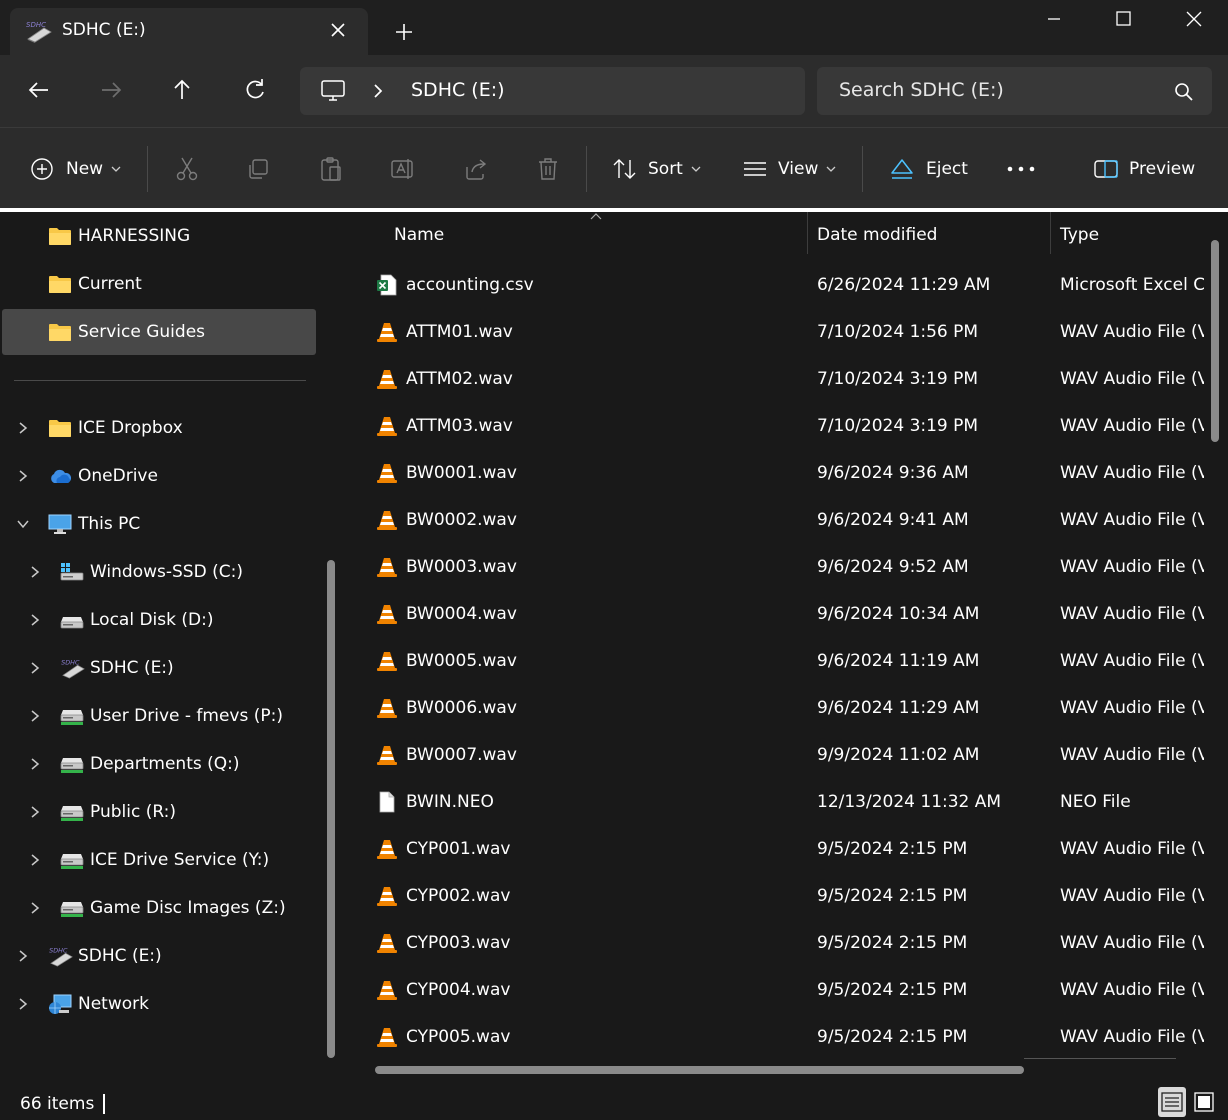  I want to click on scissors-icon, so click(187, 169).